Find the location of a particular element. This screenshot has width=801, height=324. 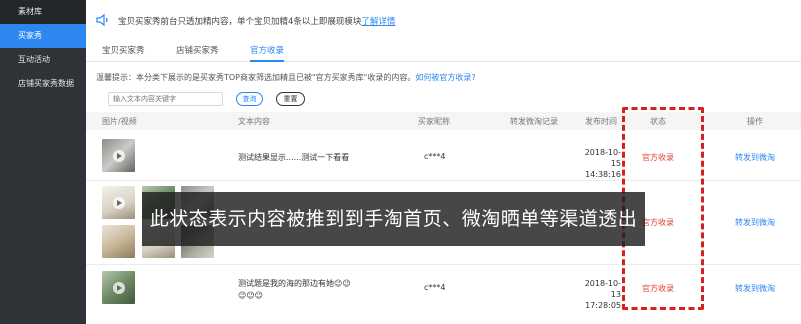

row-text: 测试结果显示......测试一下看看 is located at coordinates (294, 157).